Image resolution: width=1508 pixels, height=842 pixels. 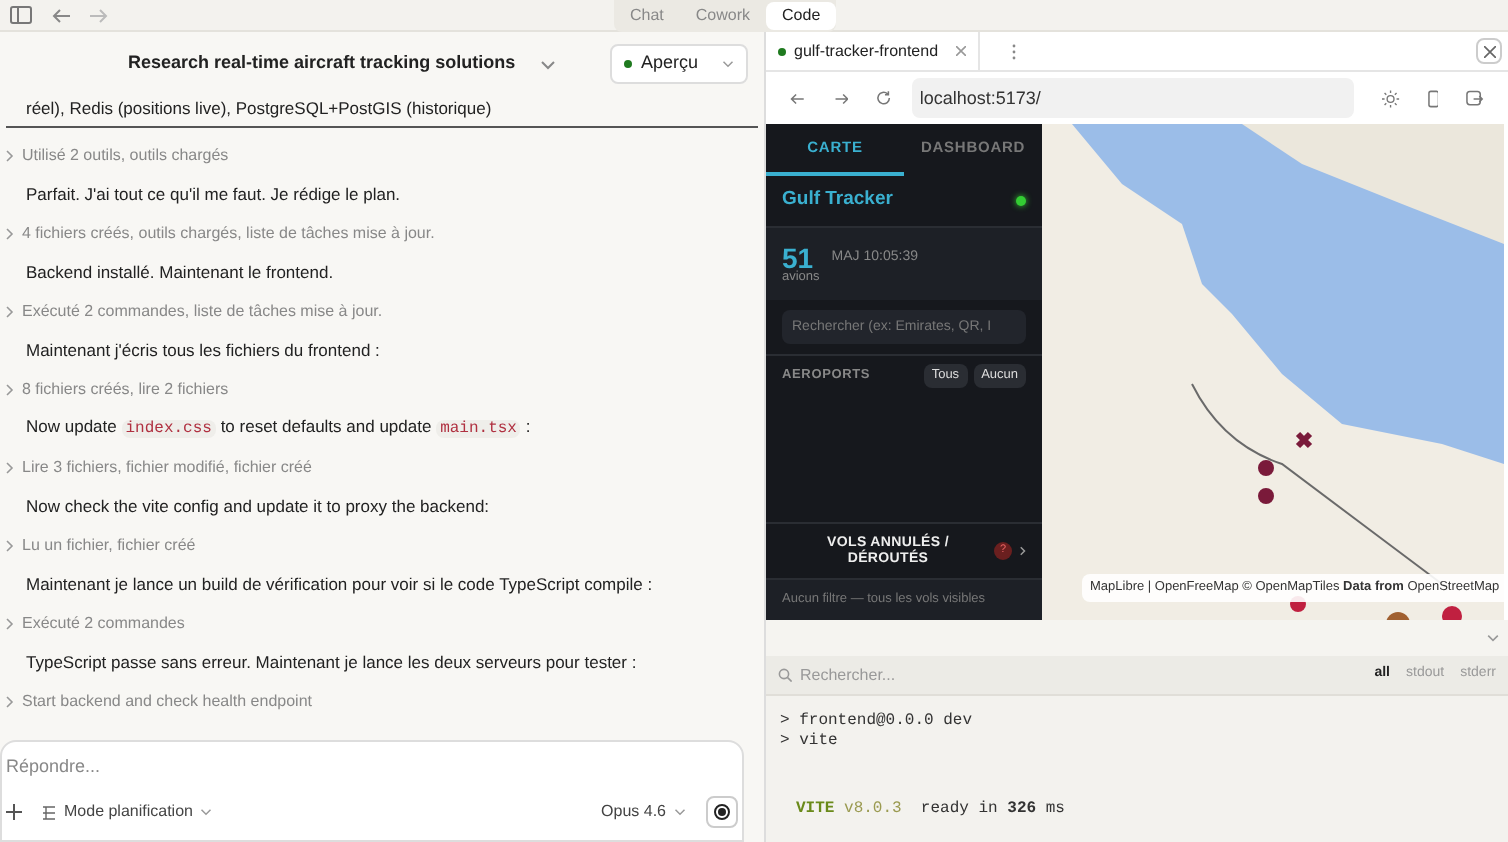 What do you see at coordinates (202, 311) in the screenshot?
I see `tool-summary: Exécuté 2 commandes, liste de tâches mise à jour.` at bounding box center [202, 311].